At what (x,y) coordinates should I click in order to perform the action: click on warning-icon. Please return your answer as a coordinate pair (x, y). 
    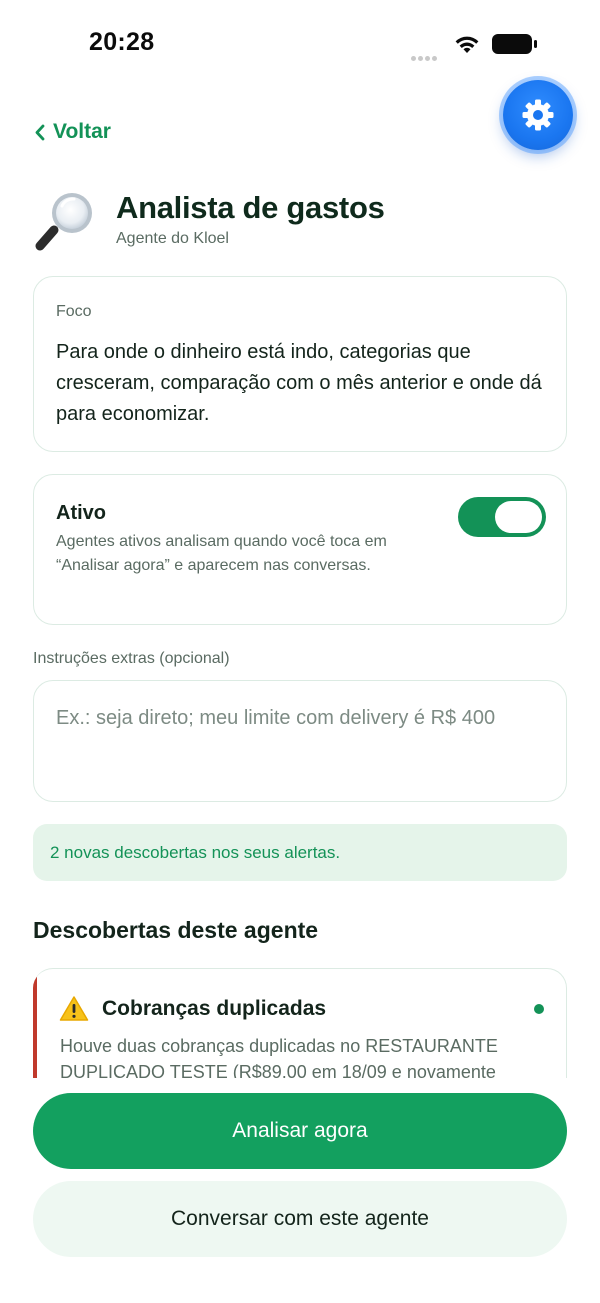
    Looking at the image, I should click on (74, 1008).